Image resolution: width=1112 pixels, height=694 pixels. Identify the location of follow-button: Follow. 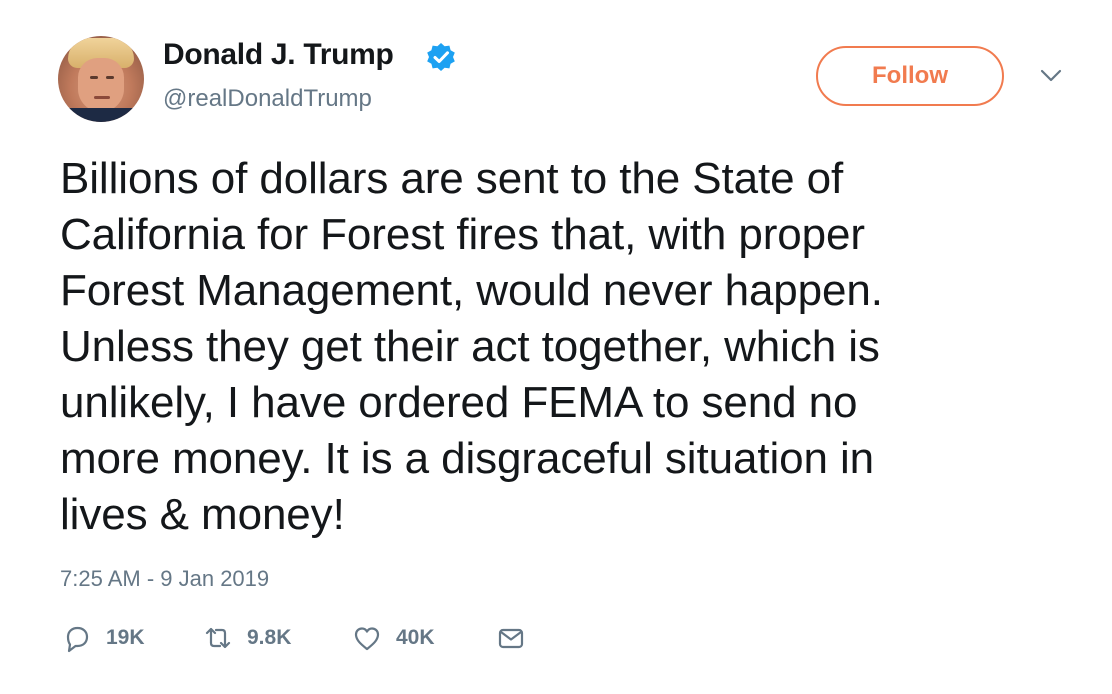
(910, 76).